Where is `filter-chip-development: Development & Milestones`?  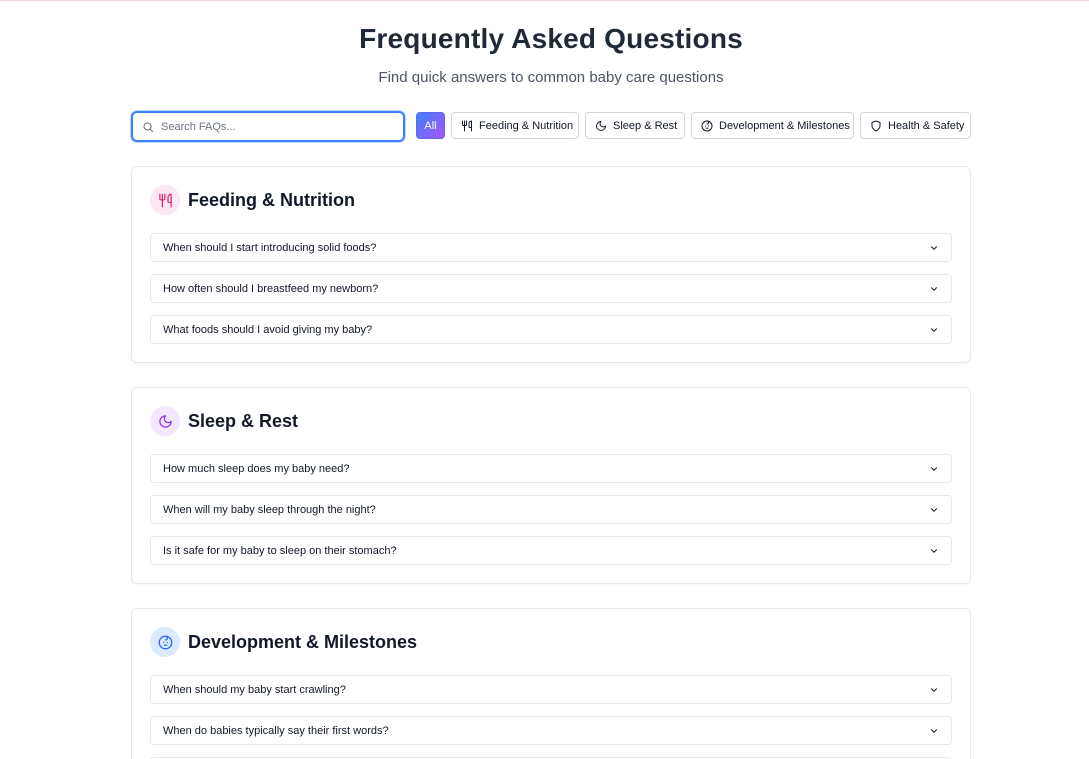
filter-chip-development: Development & Milestones is located at coordinates (772, 125).